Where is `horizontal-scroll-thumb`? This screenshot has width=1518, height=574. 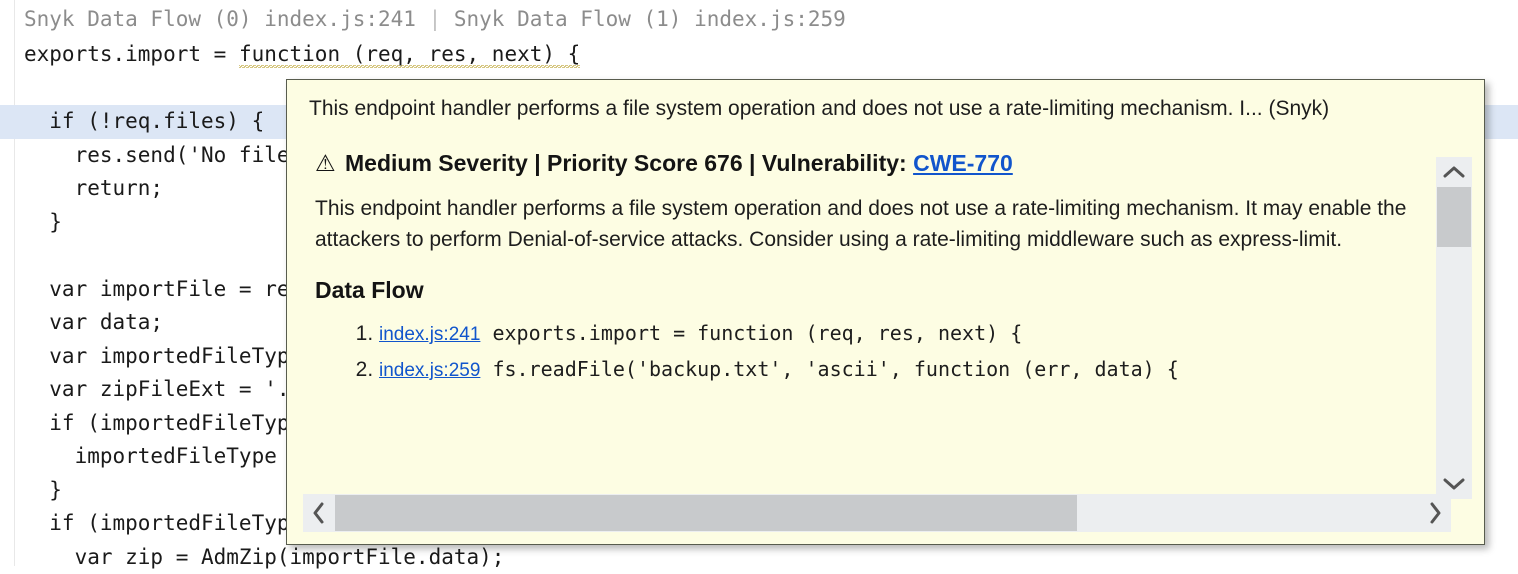
horizontal-scroll-thumb is located at coordinates (706, 513).